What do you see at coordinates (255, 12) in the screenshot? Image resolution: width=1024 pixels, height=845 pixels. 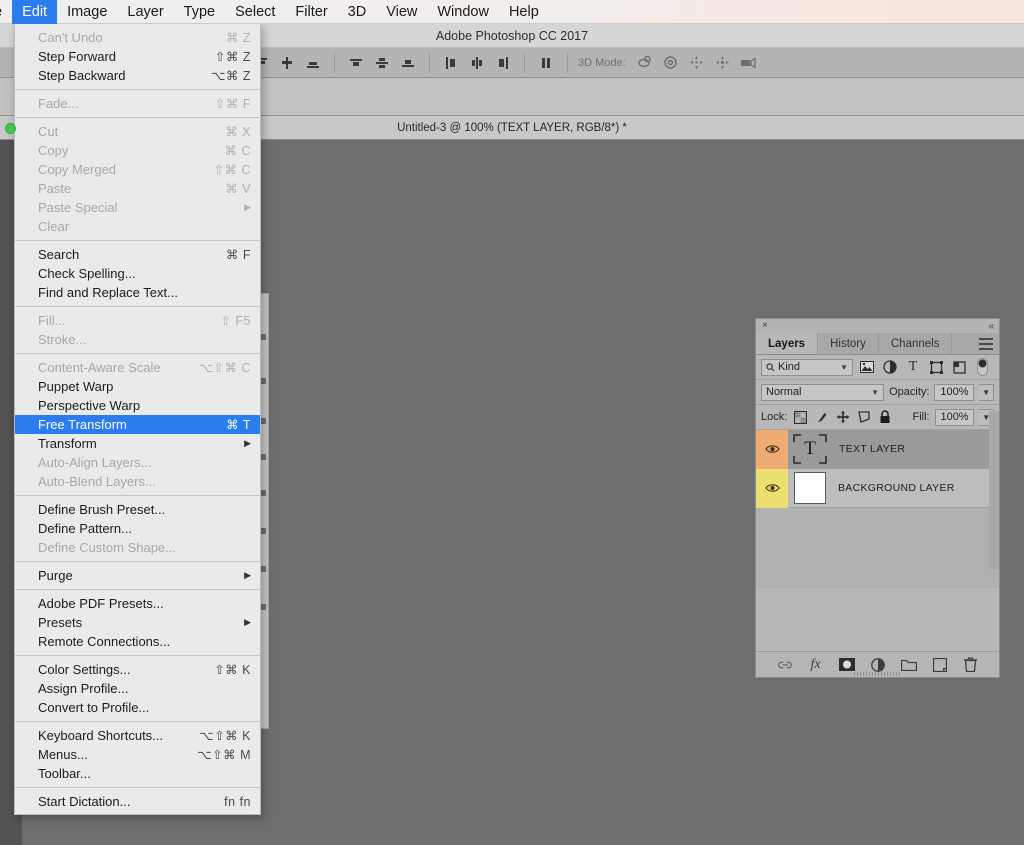 I see `menubar-item-select: Select` at bounding box center [255, 12].